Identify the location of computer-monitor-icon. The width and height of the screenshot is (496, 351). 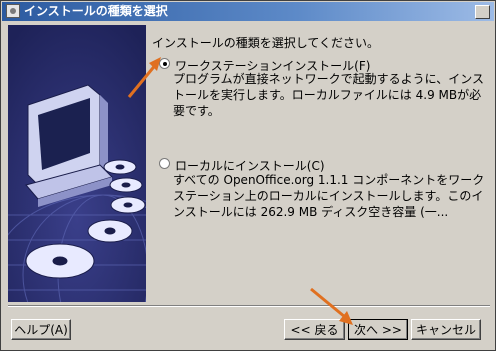
(69, 145).